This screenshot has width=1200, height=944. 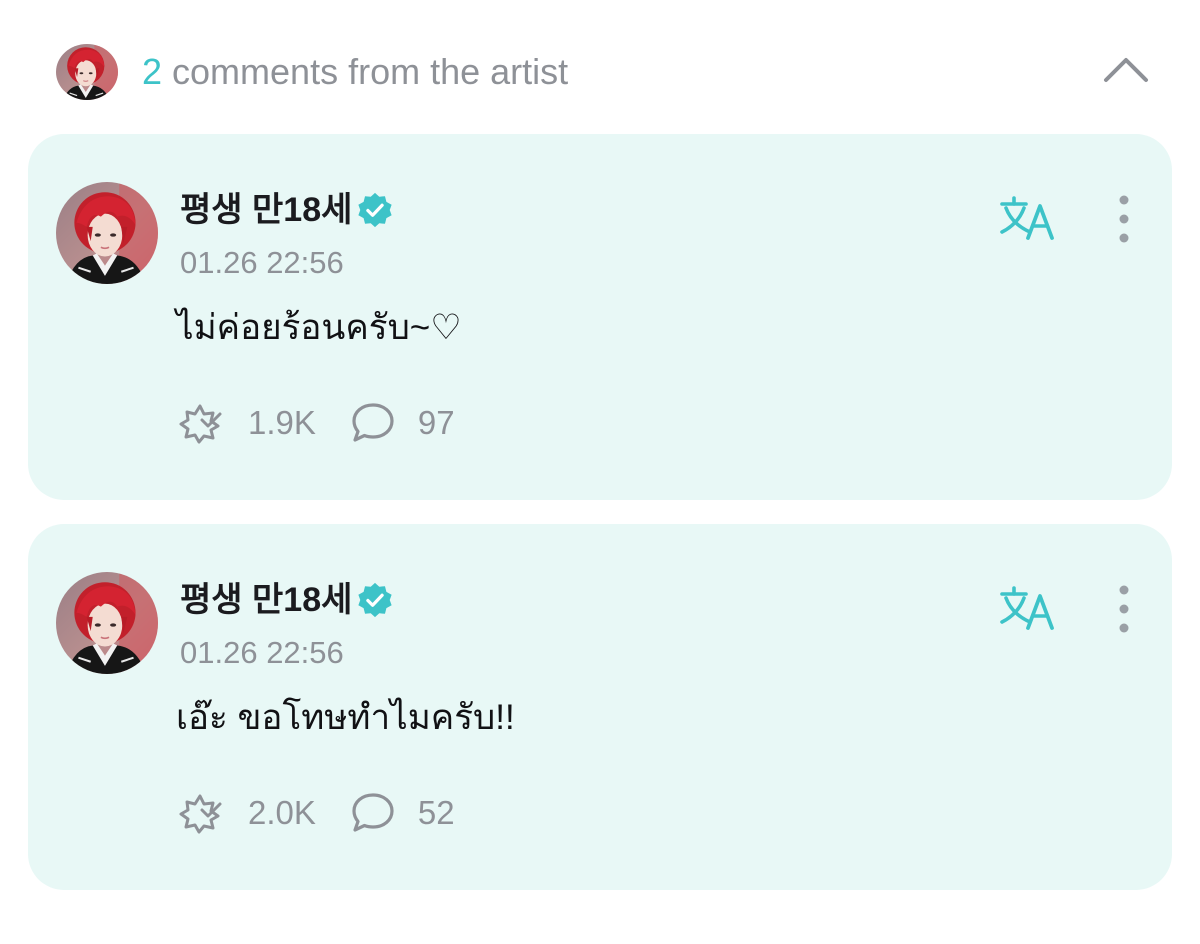 I want to click on like-count: 2.0K, so click(x=282, y=812).